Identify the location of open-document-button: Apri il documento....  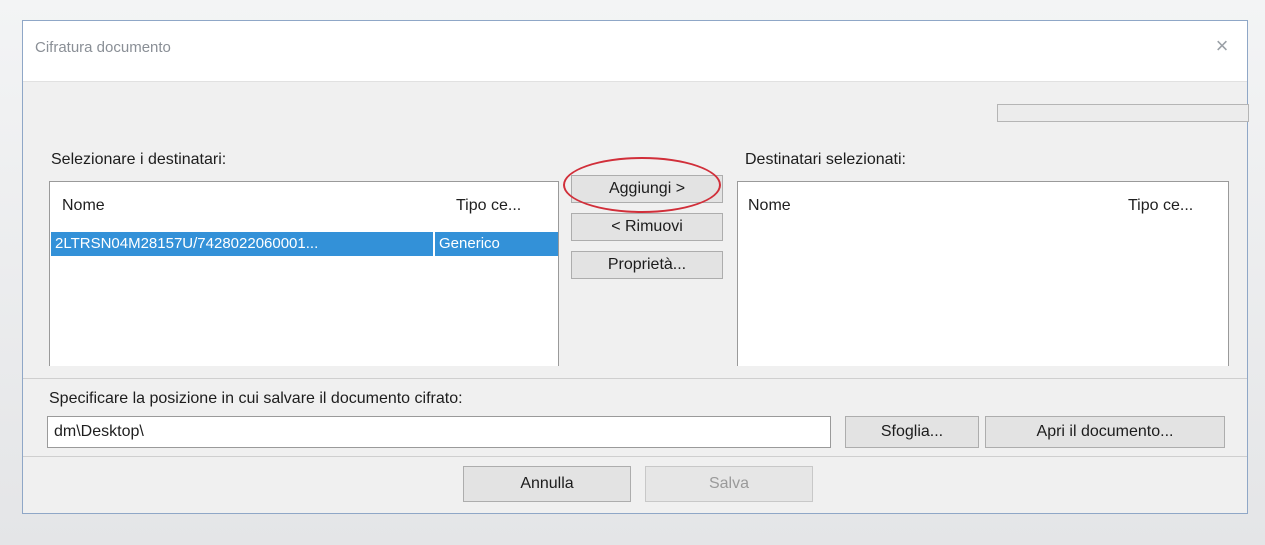
(1105, 432).